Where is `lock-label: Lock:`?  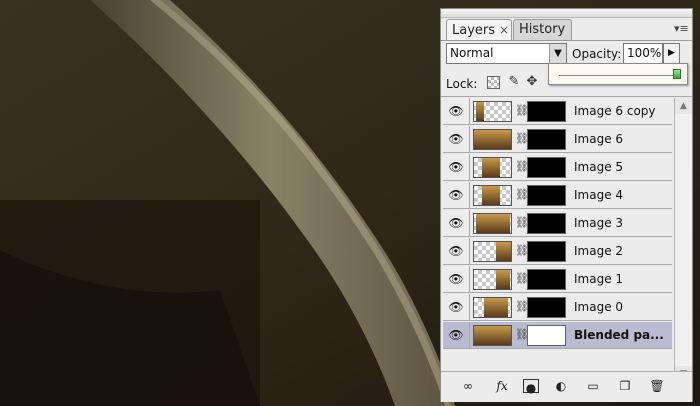 lock-label: Lock: is located at coordinates (462, 84).